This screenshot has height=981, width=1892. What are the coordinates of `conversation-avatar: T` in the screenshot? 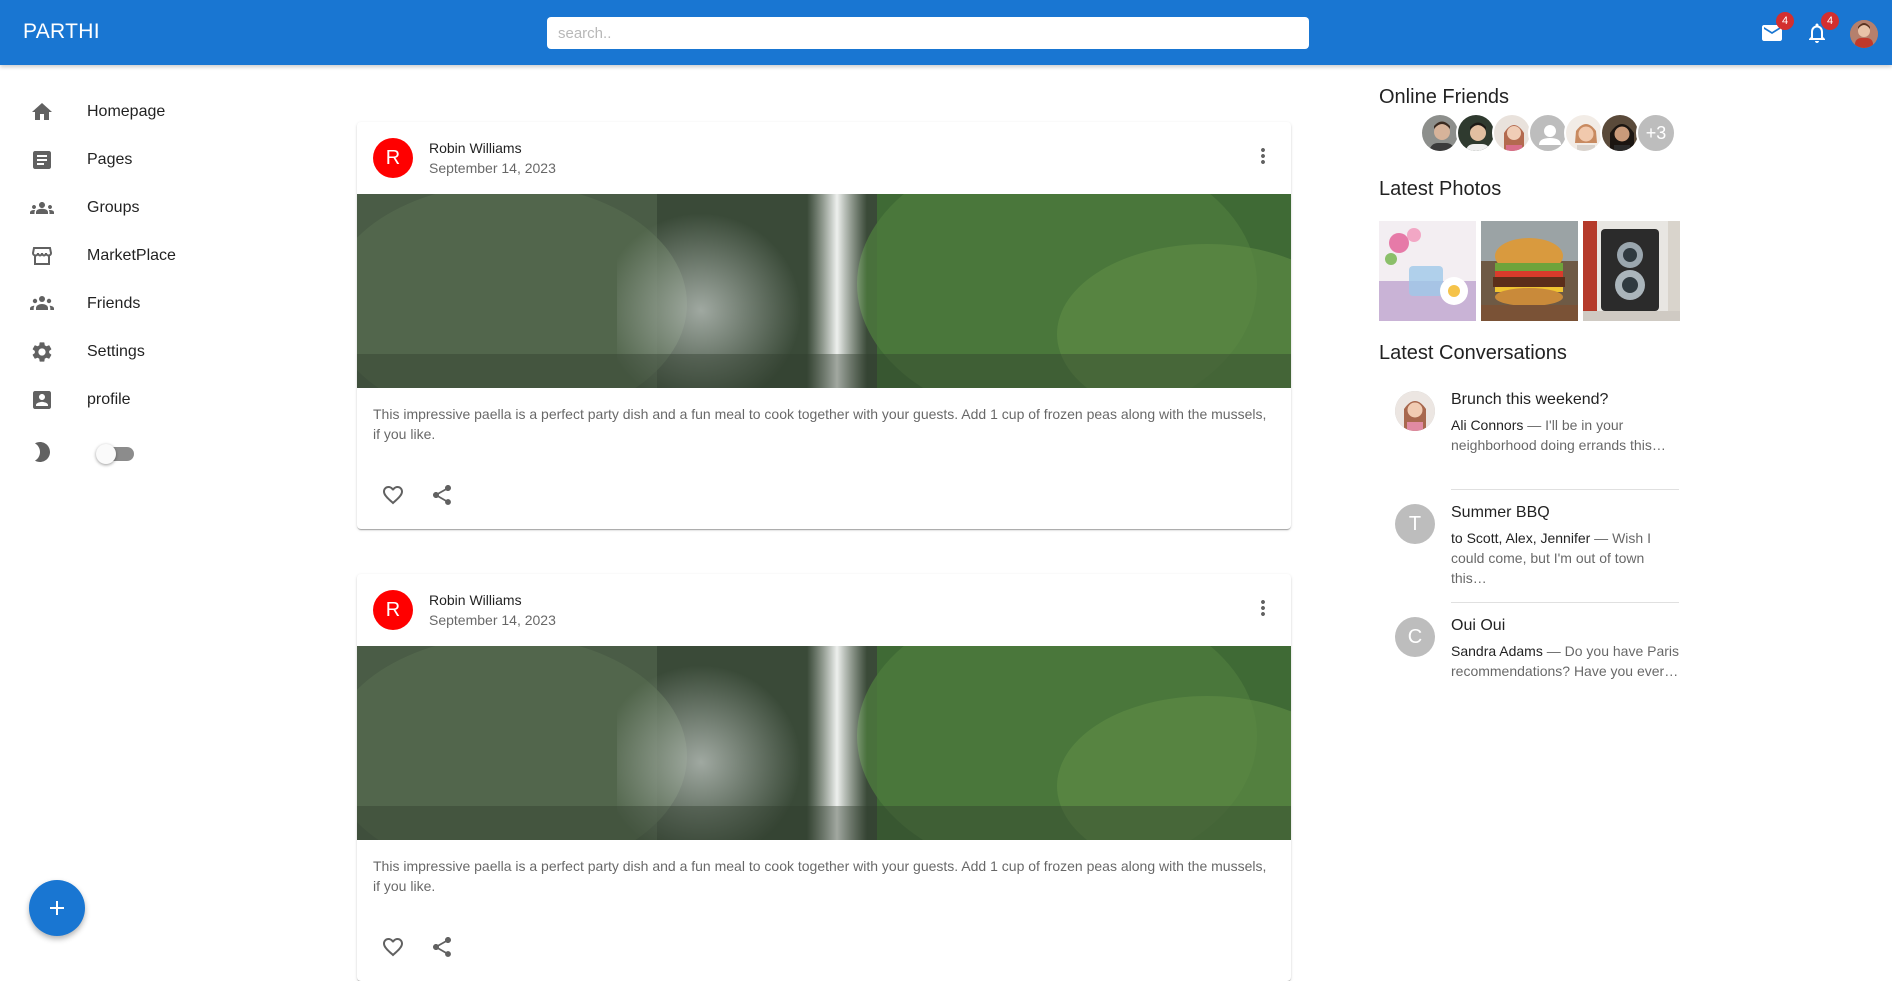 It's located at (1415, 524).